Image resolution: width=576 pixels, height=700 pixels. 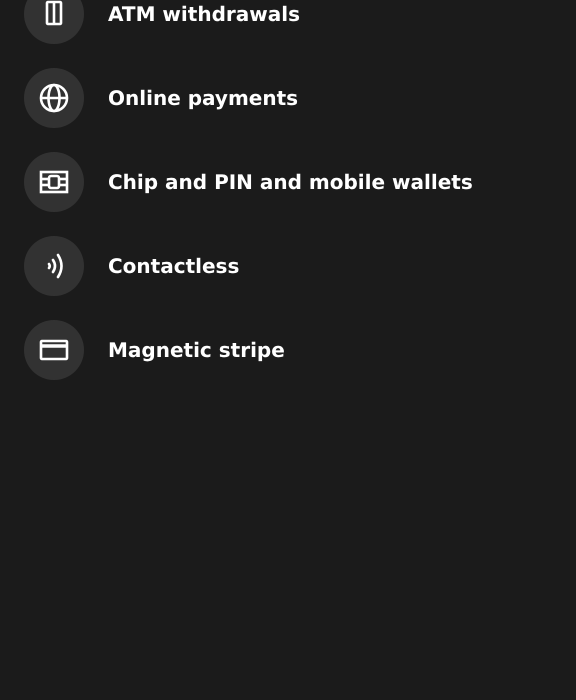 What do you see at coordinates (174, 266) in the screenshot?
I see `option-label: Contactless` at bounding box center [174, 266].